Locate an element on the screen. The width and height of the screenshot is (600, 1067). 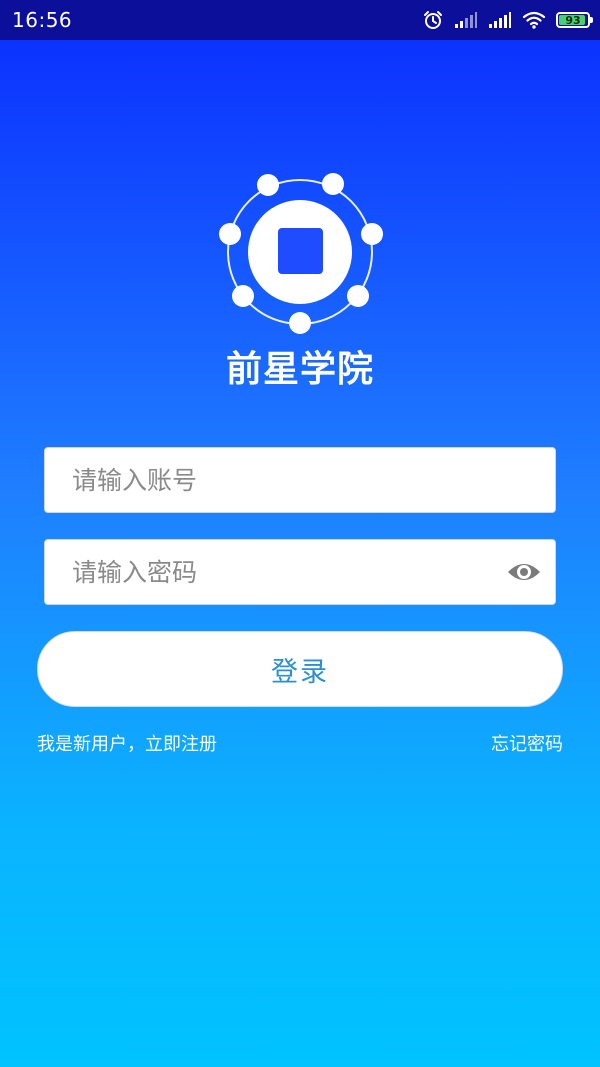
battery-icon: 93 is located at coordinates (574, 20).